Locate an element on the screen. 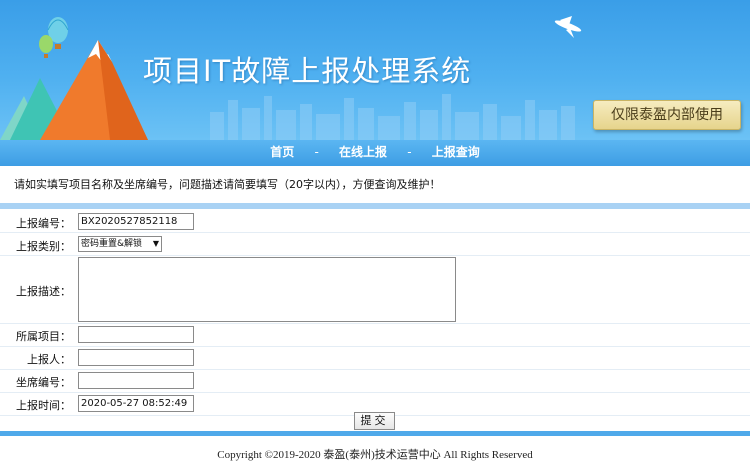 The width and height of the screenshot is (750, 475). internal-use-badge: 仅限泰盈内部使用 is located at coordinates (667, 115).